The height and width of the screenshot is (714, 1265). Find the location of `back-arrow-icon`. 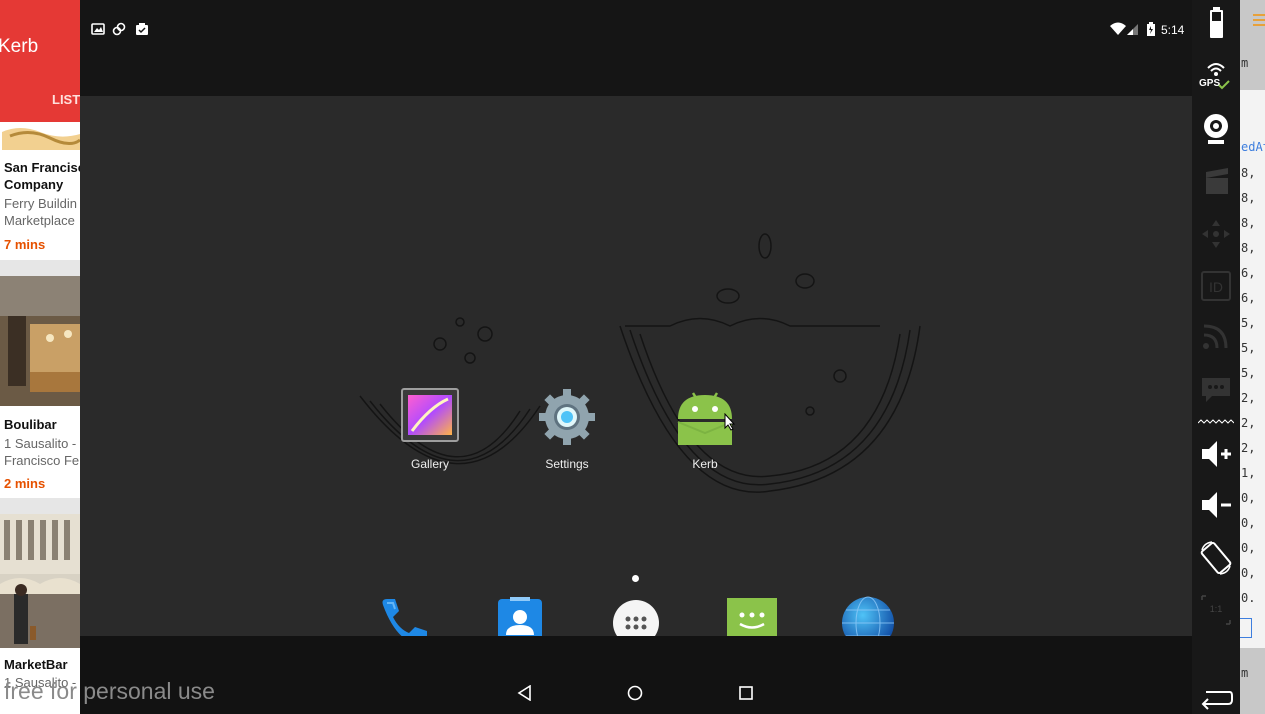

back-arrow-icon is located at coordinates (1216, 698).